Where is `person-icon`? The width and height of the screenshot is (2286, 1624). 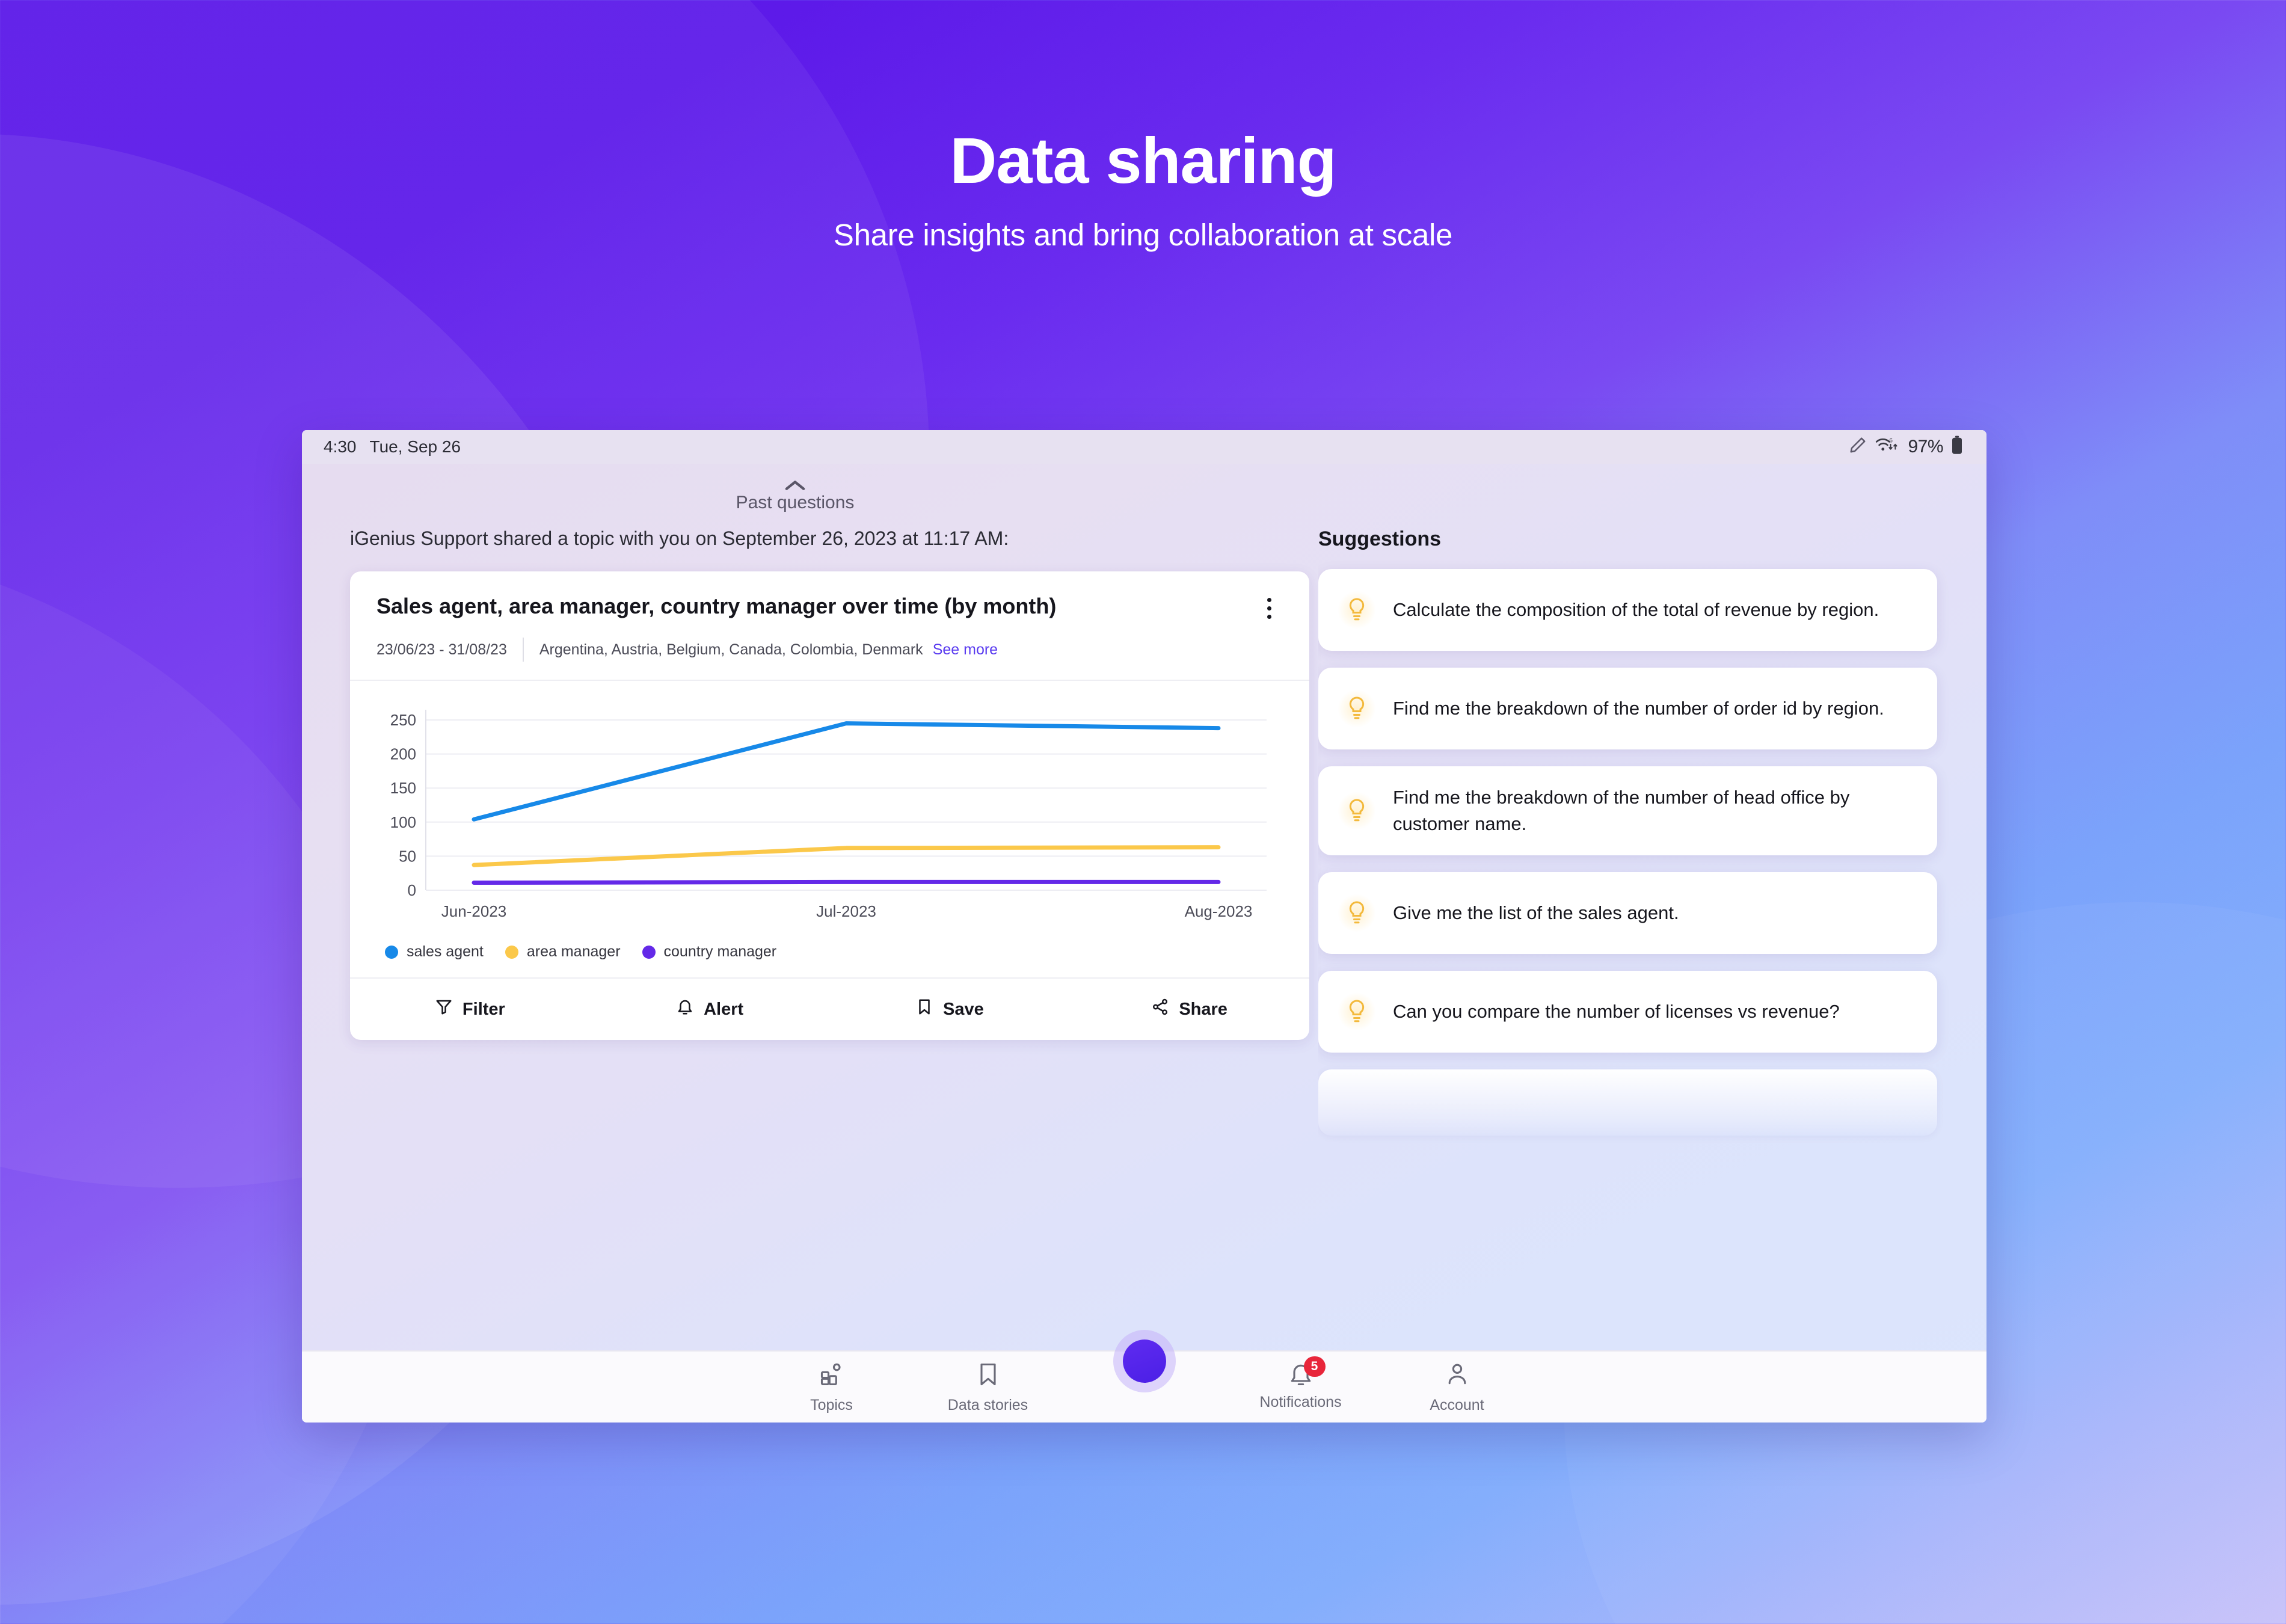
person-icon is located at coordinates (1457, 1376).